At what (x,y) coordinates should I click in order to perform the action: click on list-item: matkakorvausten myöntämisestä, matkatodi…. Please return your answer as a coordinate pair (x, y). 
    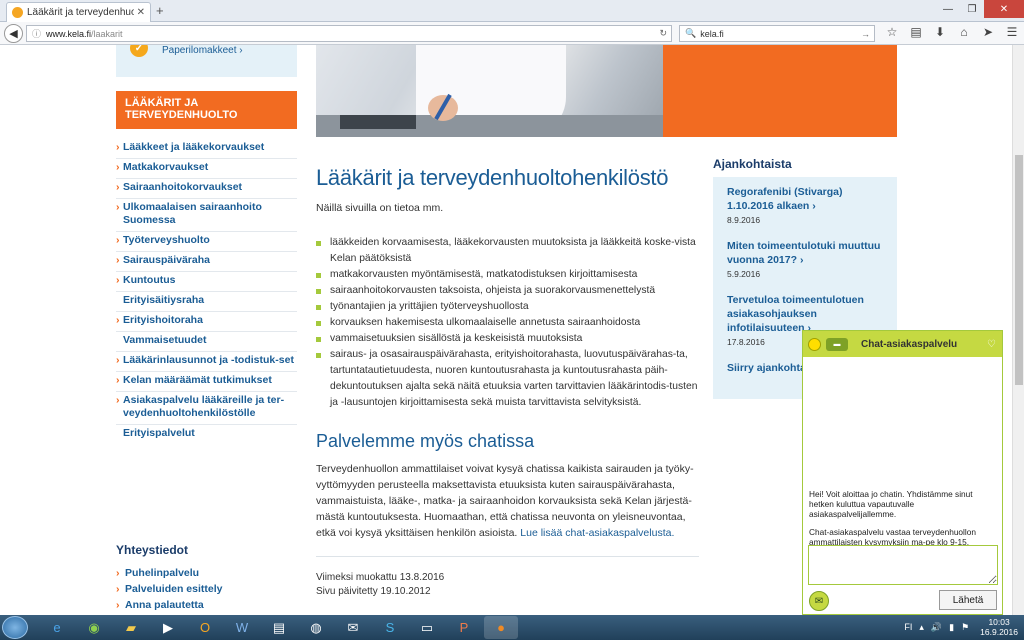
    Looking at the image, I should click on (508, 275).